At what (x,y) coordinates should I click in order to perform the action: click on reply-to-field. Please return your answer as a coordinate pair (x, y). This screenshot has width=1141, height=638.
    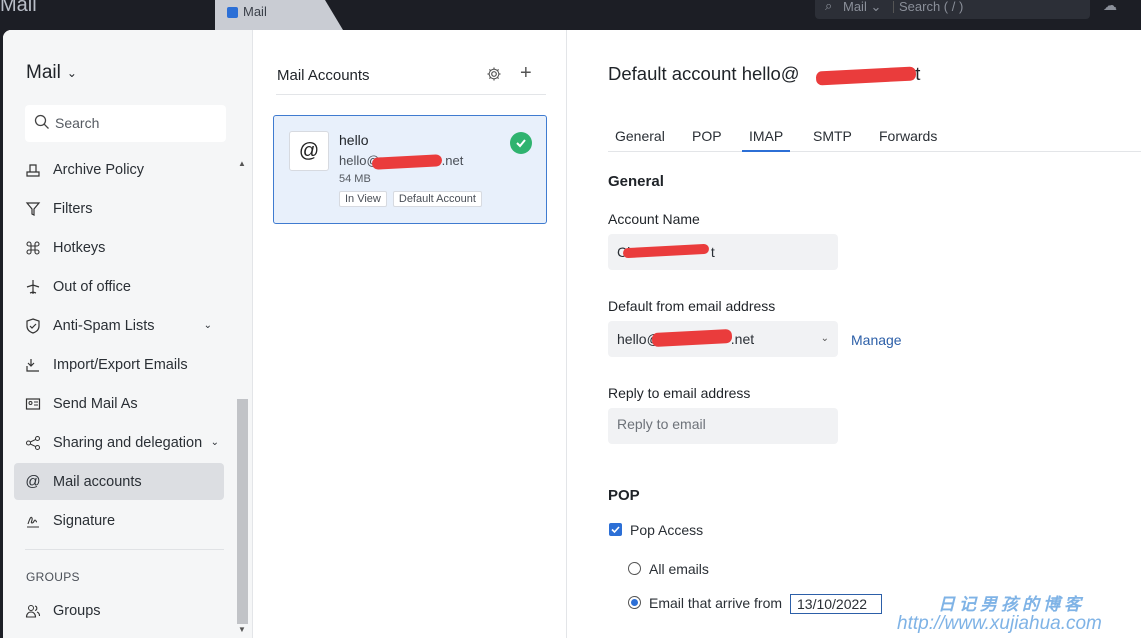
    Looking at the image, I should click on (723, 426).